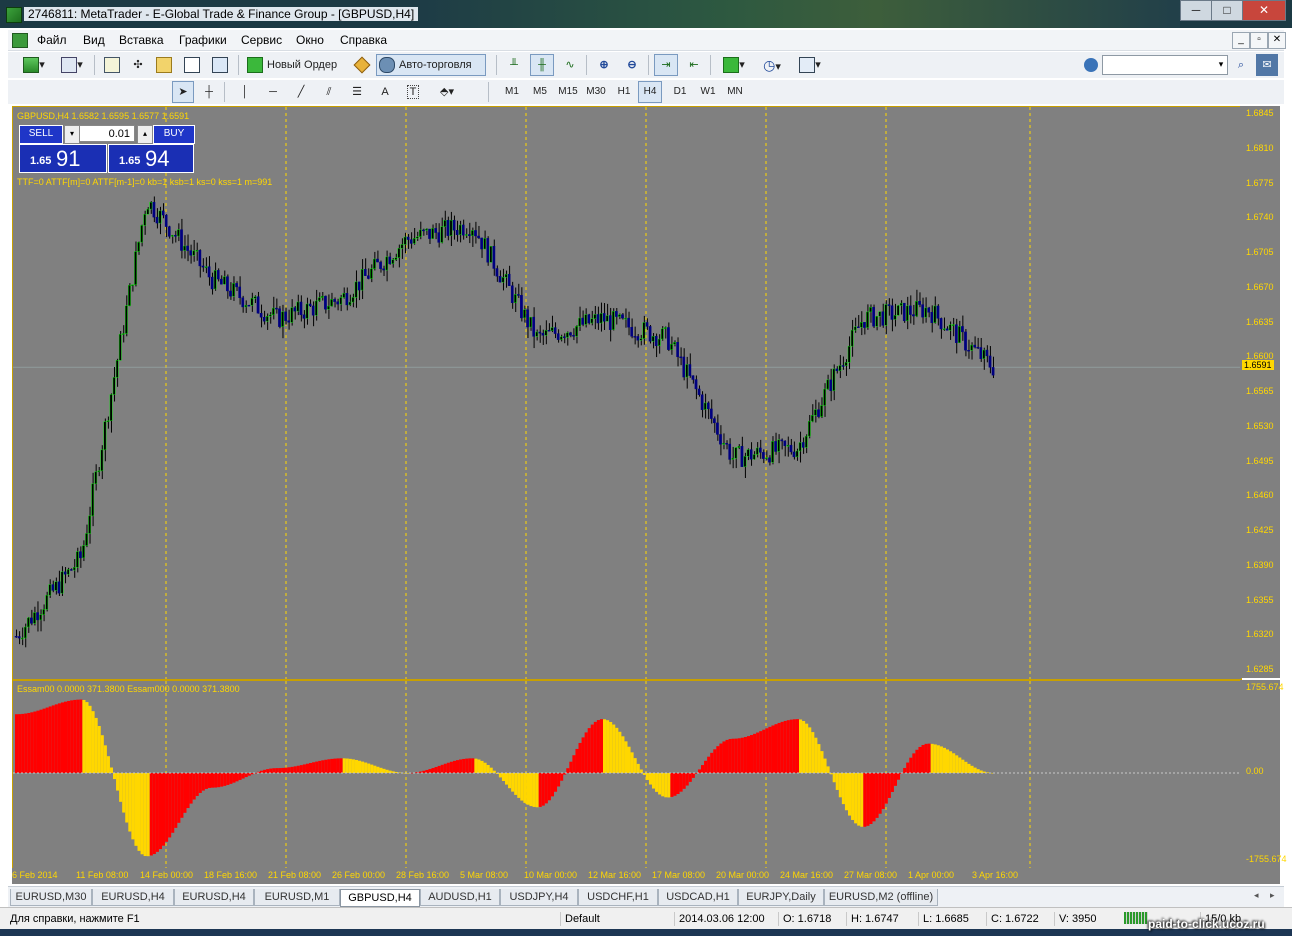 The width and height of the screenshot is (1292, 936). I want to click on bid-price-button: 1.65 91, so click(63, 158).